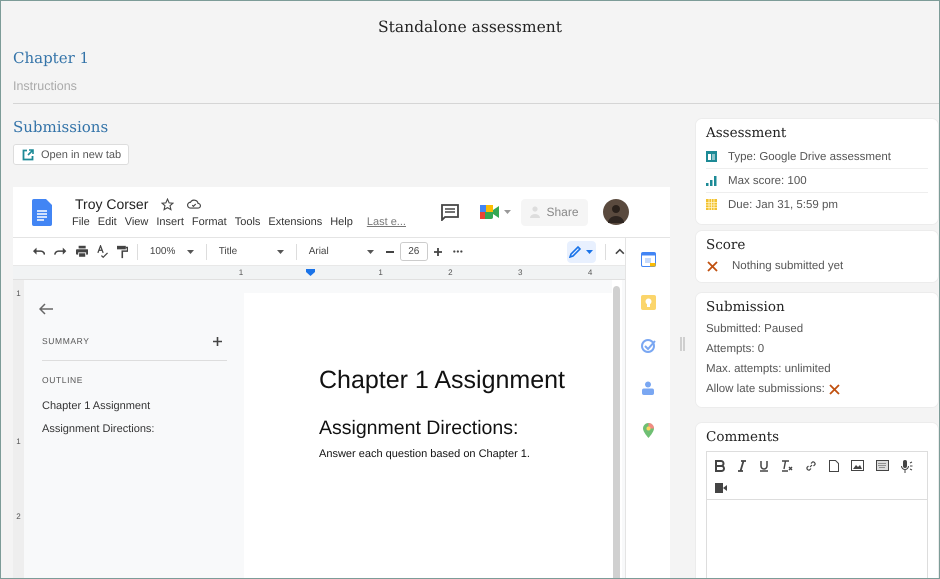 The image size is (940, 579). I want to click on comment-icon, so click(450, 212).